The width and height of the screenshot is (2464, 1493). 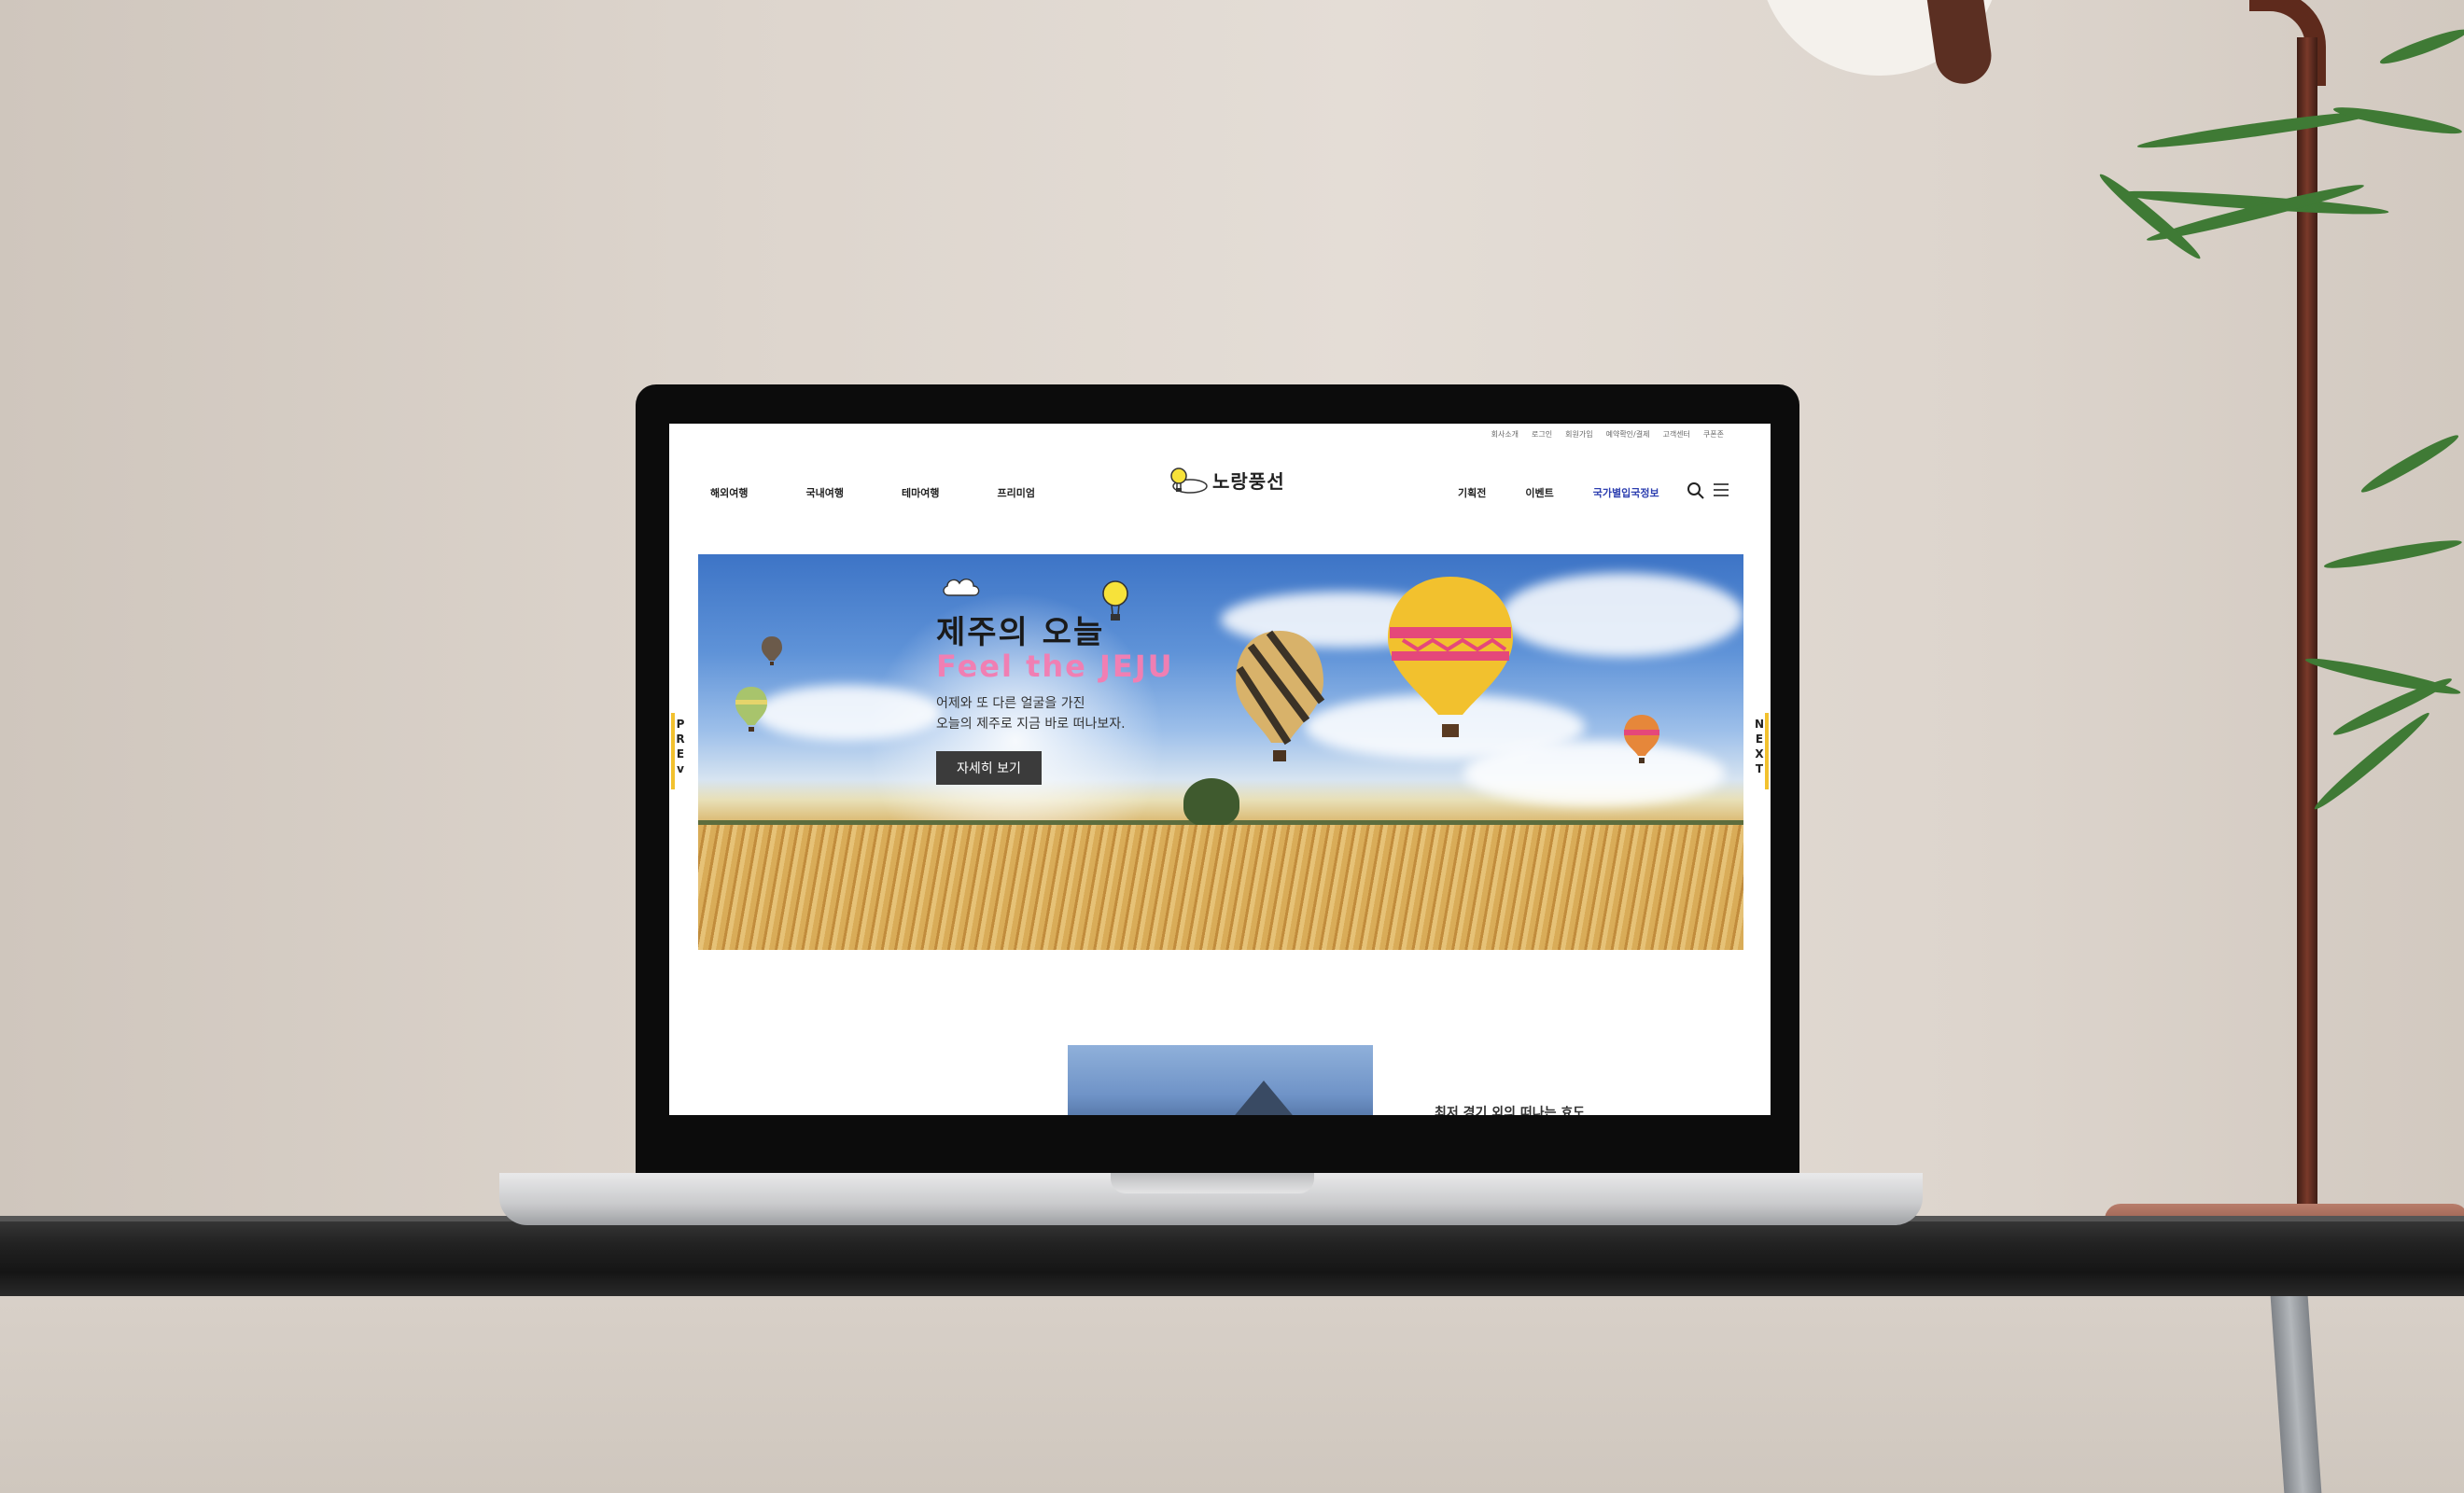 I want to click on next-button: N E X T, so click(x=1761, y=751).